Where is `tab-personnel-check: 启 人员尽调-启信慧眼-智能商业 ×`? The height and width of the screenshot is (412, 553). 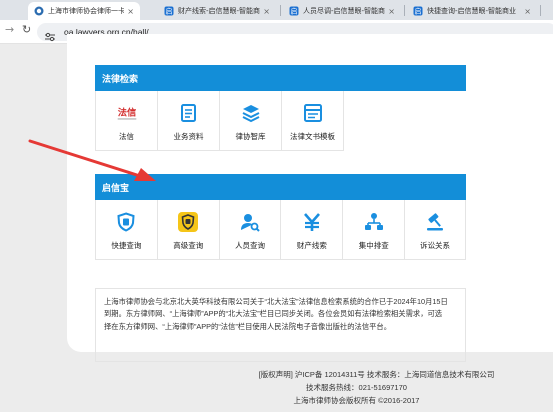
tab-personnel-check: 启 人员尽调-启信慧眼-智能商业 × is located at coordinates (342, 11).